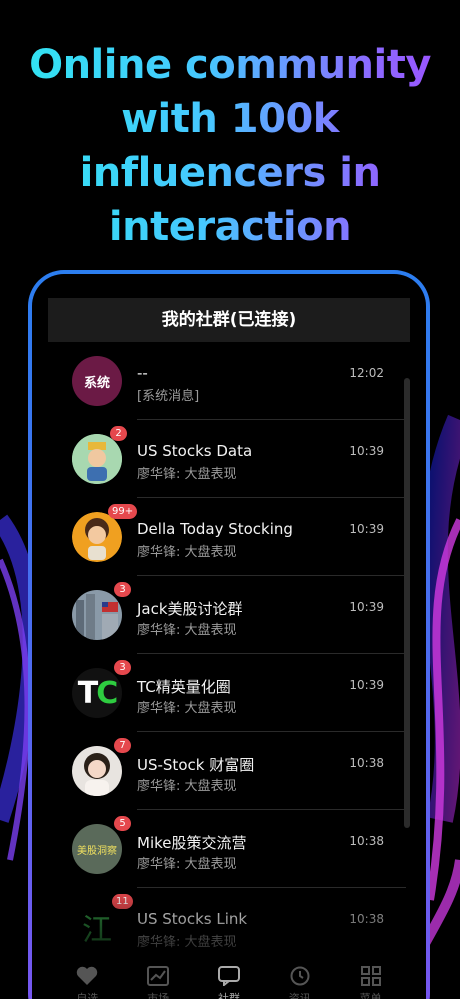 The width and height of the screenshot is (460, 999). What do you see at coordinates (229, 320) in the screenshot?
I see `screen-title: 我的社群(已连接)` at bounding box center [229, 320].